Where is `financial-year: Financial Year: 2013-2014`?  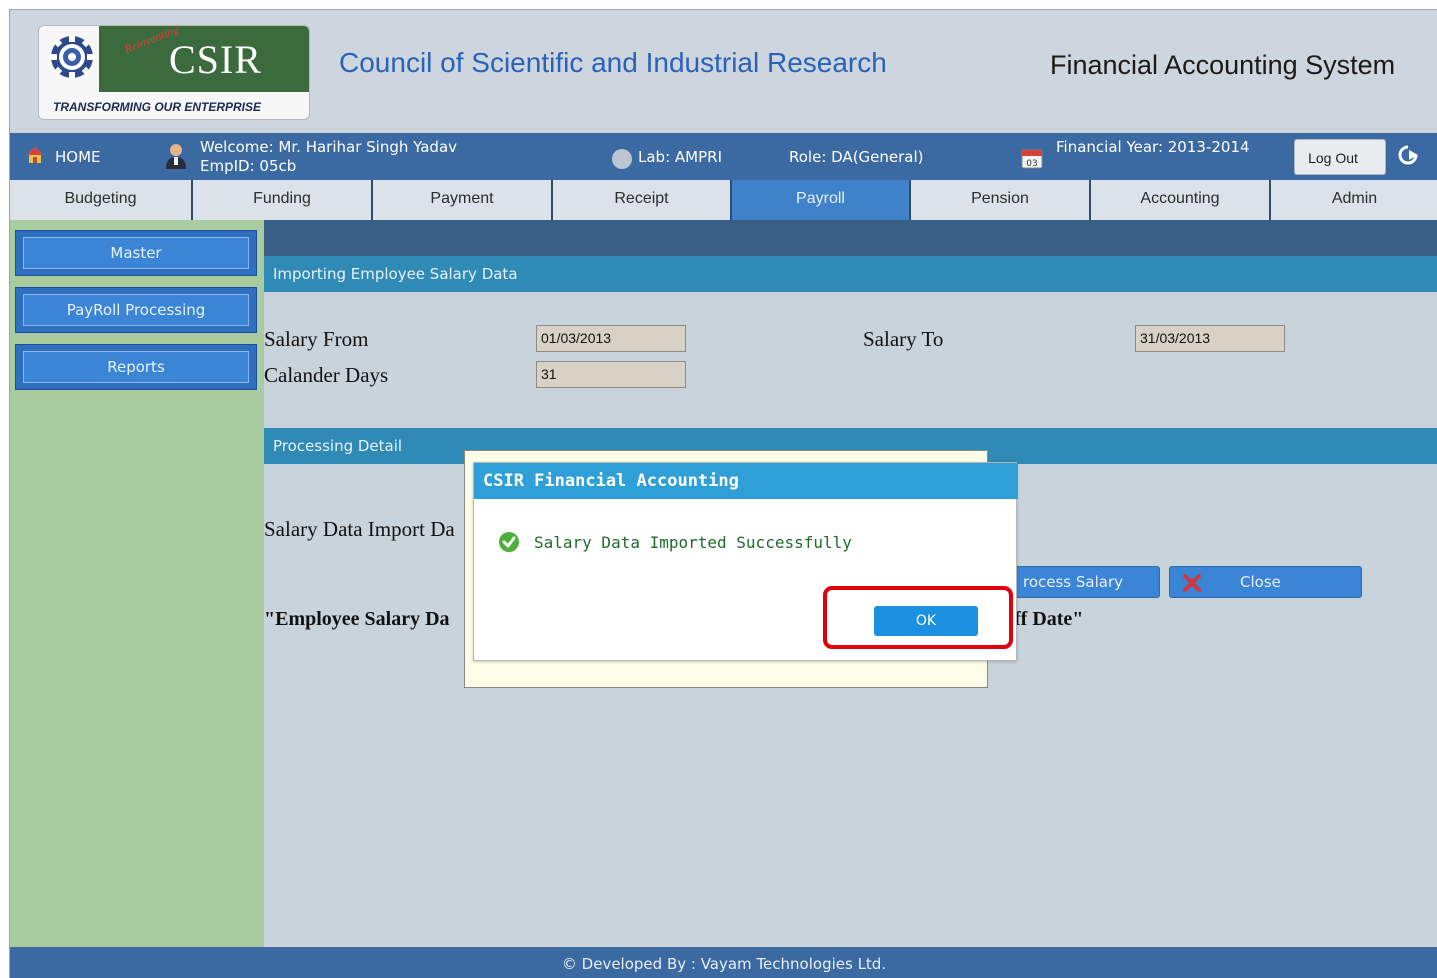
financial-year: Financial Year: 2013-2014 is located at coordinates (1153, 147).